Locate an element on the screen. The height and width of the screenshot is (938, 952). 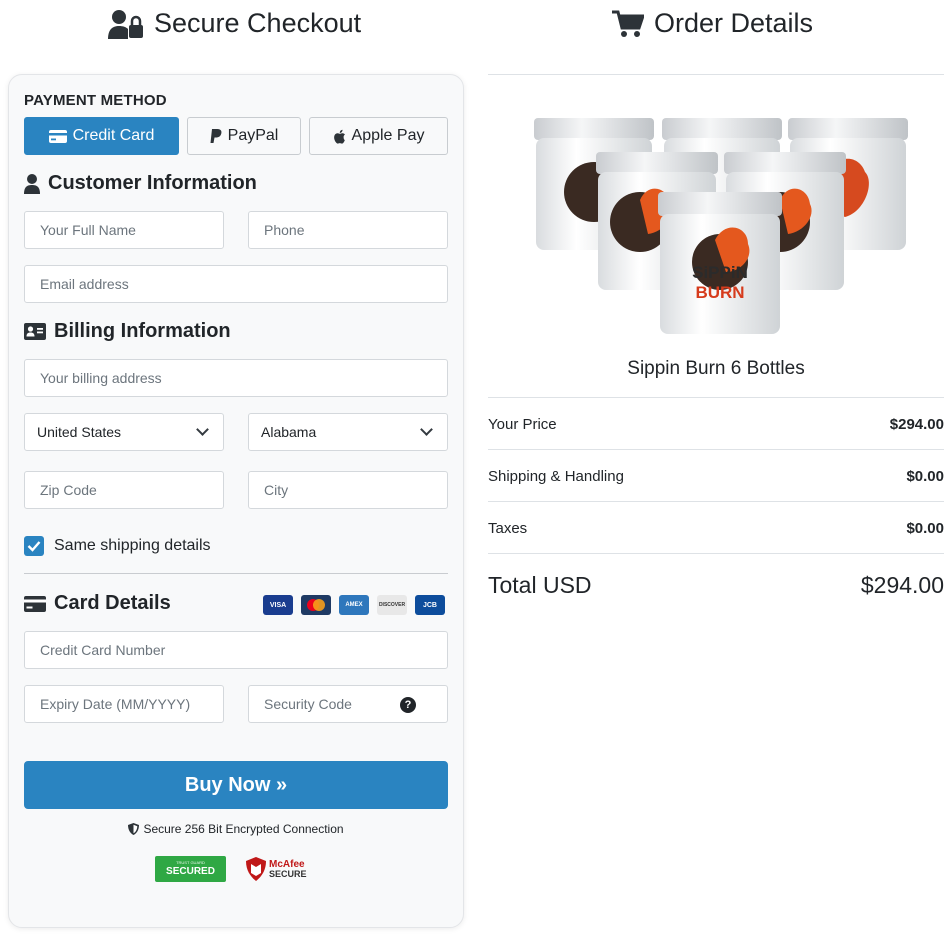
customer-info-heading: Customer Information is located at coordinates (140, 183).